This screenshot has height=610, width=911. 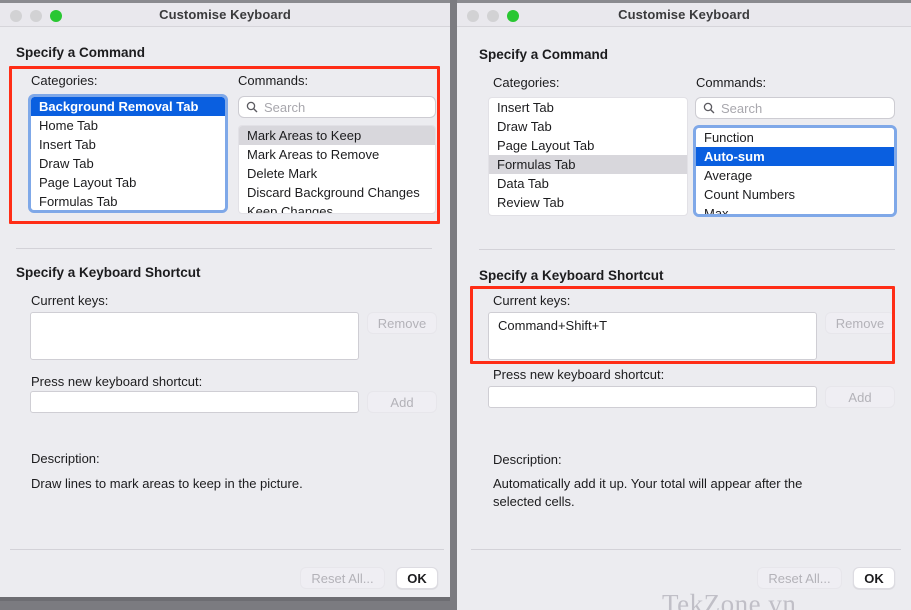 I want to click on titlebar-right: Customise Keyboard, so click(x=684, y=13).